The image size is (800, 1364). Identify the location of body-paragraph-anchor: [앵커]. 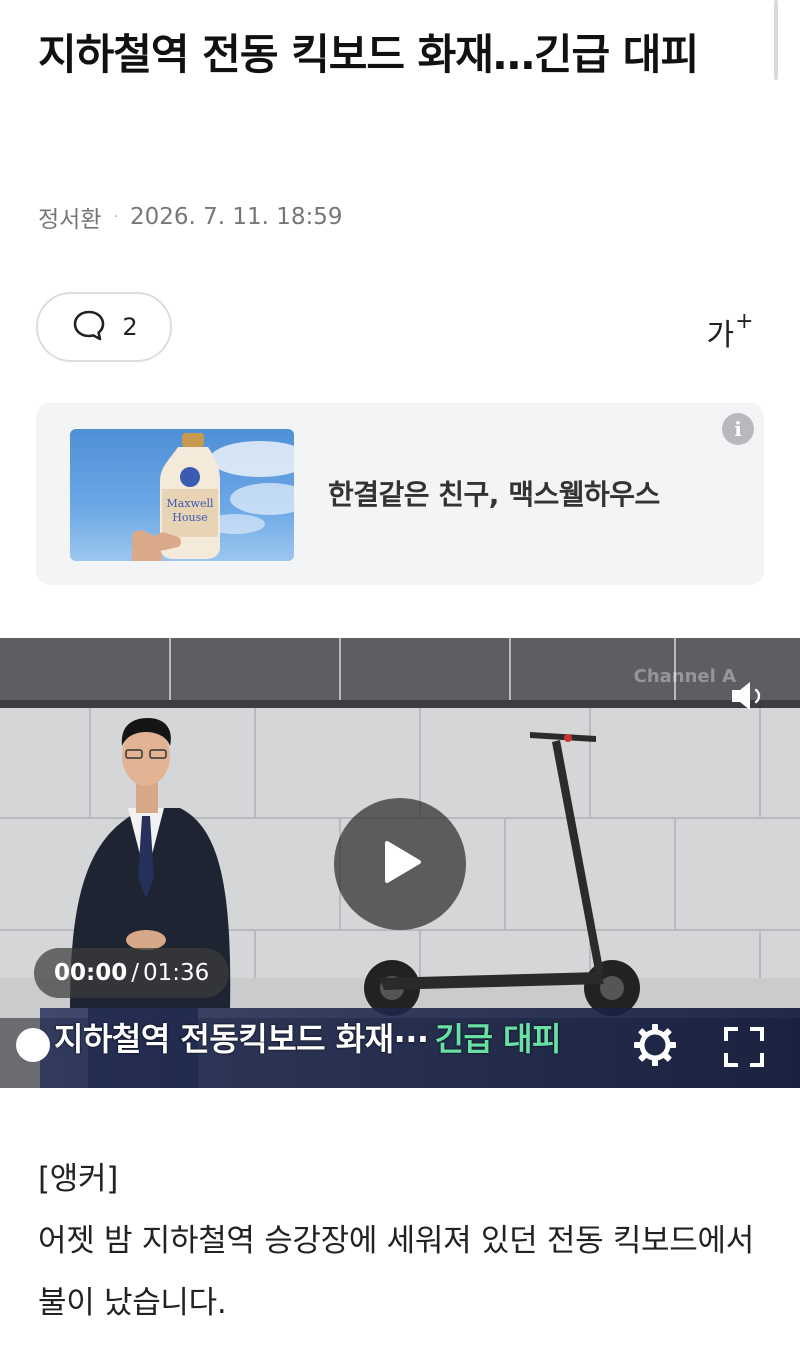
(78, 1179).